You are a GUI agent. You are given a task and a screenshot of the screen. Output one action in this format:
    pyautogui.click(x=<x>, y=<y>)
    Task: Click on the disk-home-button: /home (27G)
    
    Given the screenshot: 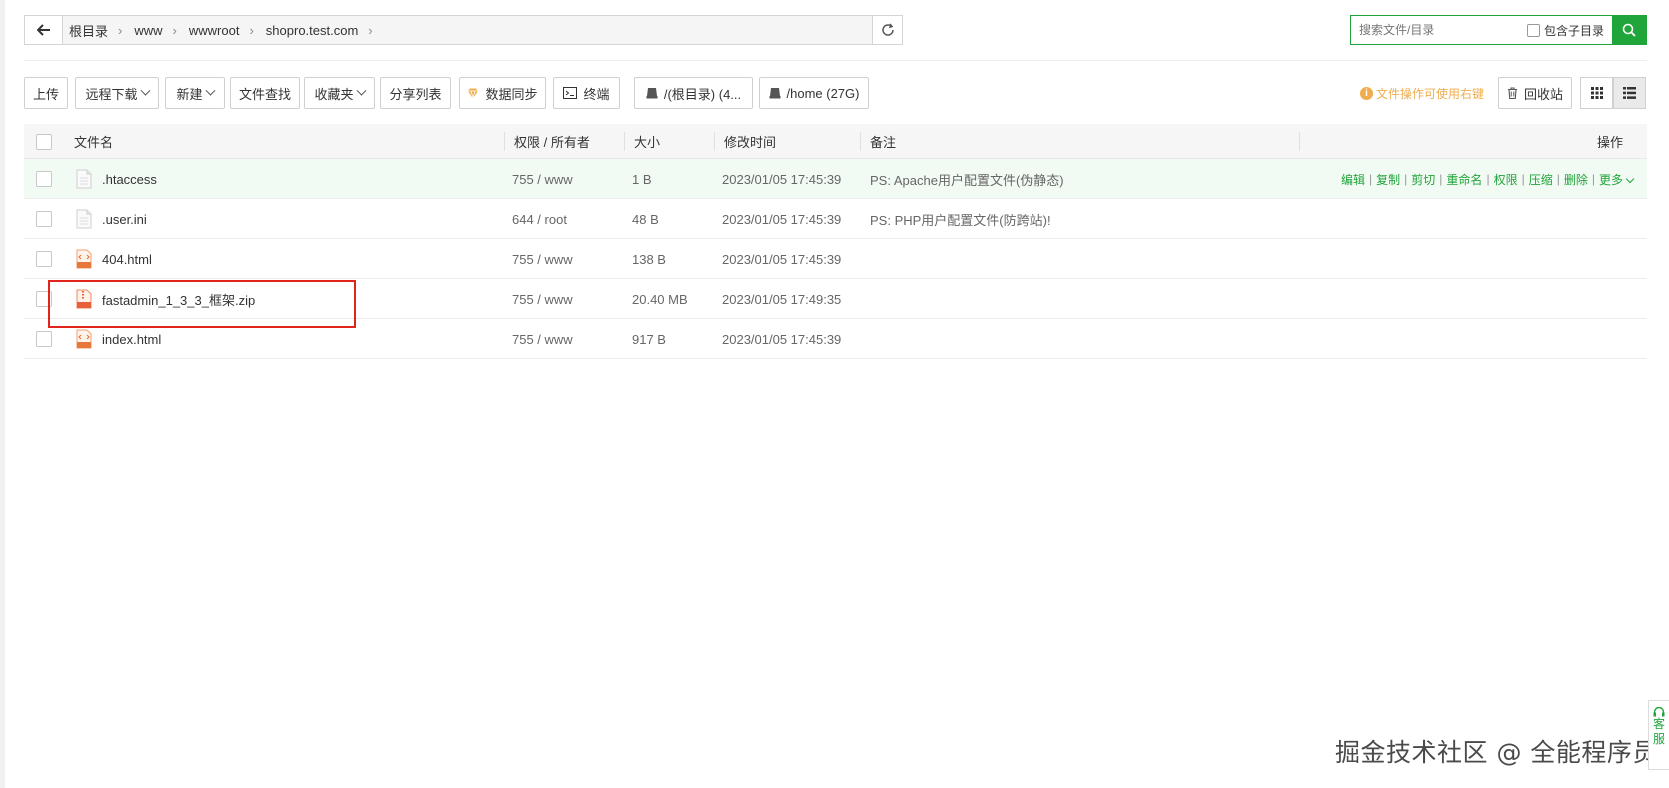 What is the action you would take?
    pyautogui.click(x=814, y=93)
    